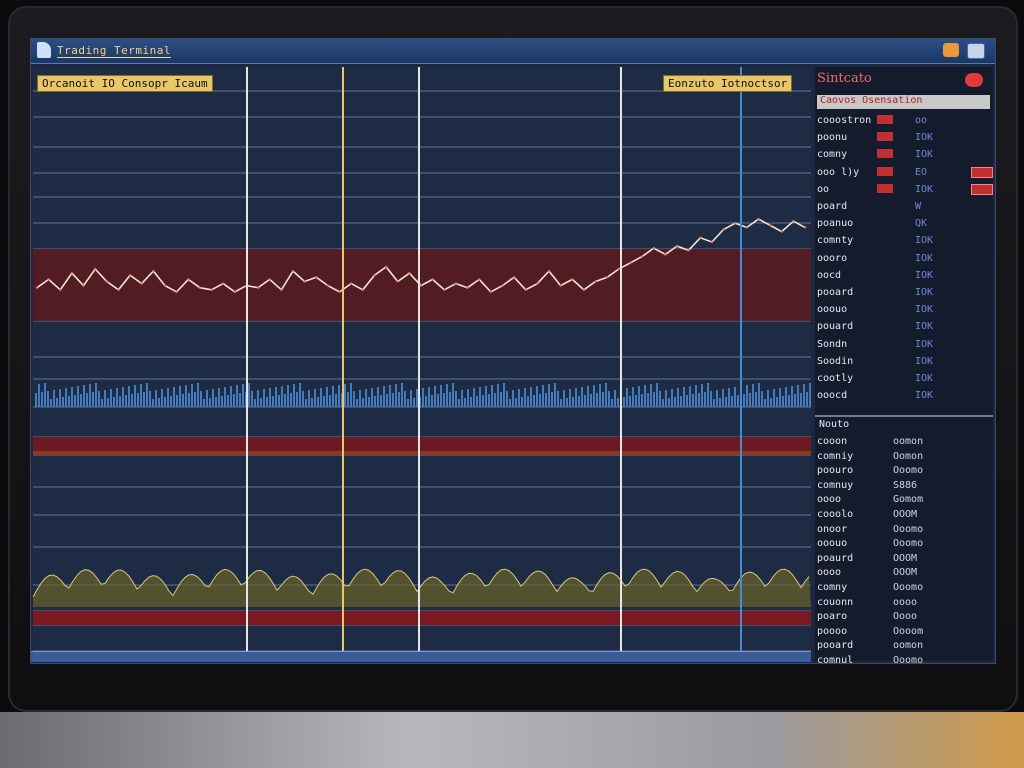 This screenshot has width=1024, height=768. Describe the element at coordinates (905, 138) in the screenshot. I see `watchlist-row: poonu IOK` at that location.